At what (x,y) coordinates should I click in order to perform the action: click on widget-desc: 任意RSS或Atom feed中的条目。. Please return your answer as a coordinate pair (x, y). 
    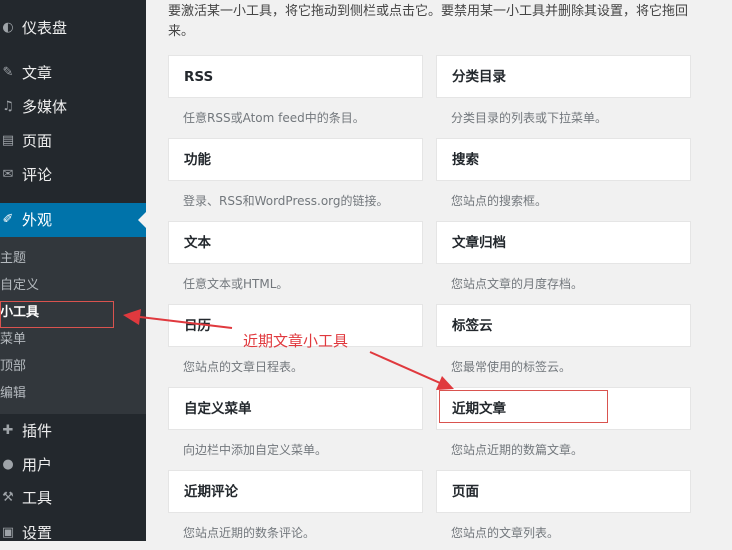
    Looking at the image, I should click on (274, 118).